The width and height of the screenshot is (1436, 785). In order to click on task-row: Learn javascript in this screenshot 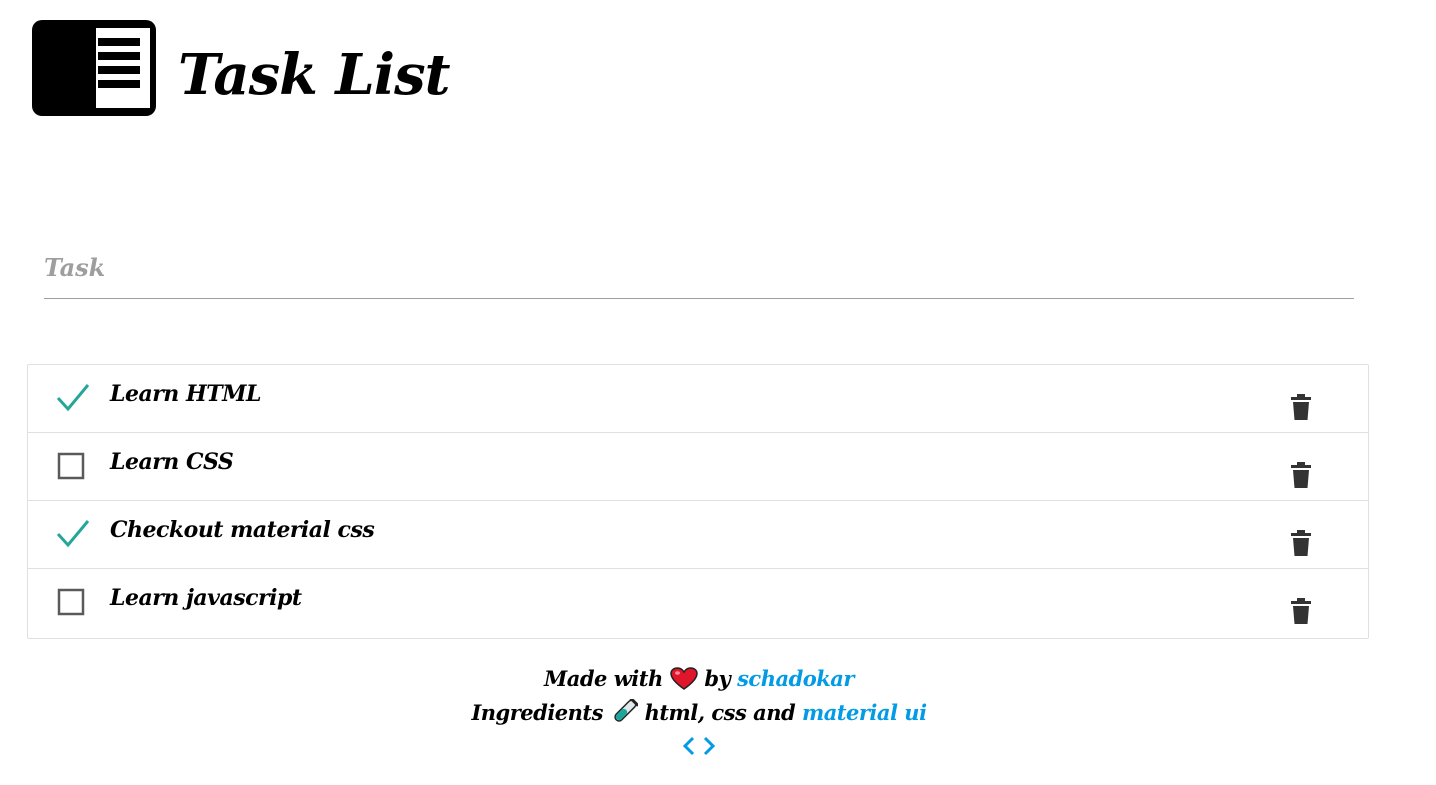, I will do `click(698, 603)`.